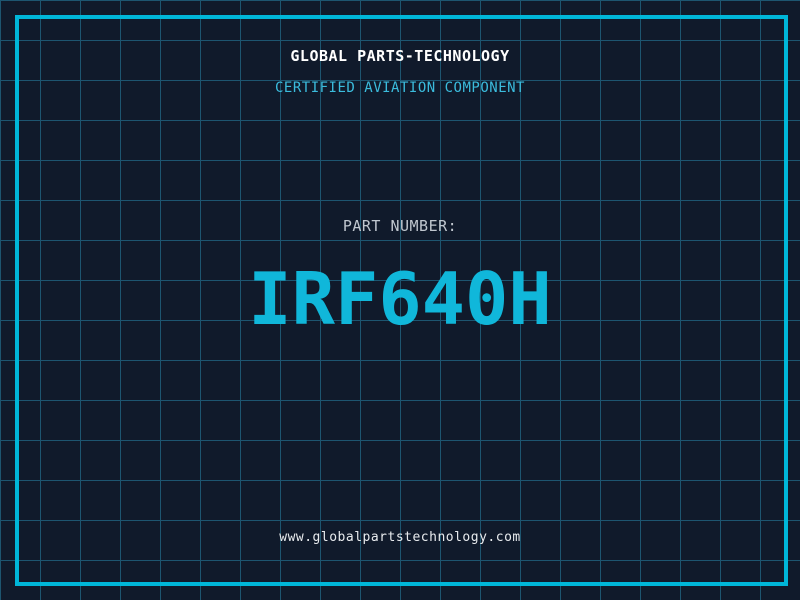 The width and height of the screenshot is (800, 600). I want to click on brand-title: GLOBAL PARTS-TECHNOLOGY, so click(400, 56).